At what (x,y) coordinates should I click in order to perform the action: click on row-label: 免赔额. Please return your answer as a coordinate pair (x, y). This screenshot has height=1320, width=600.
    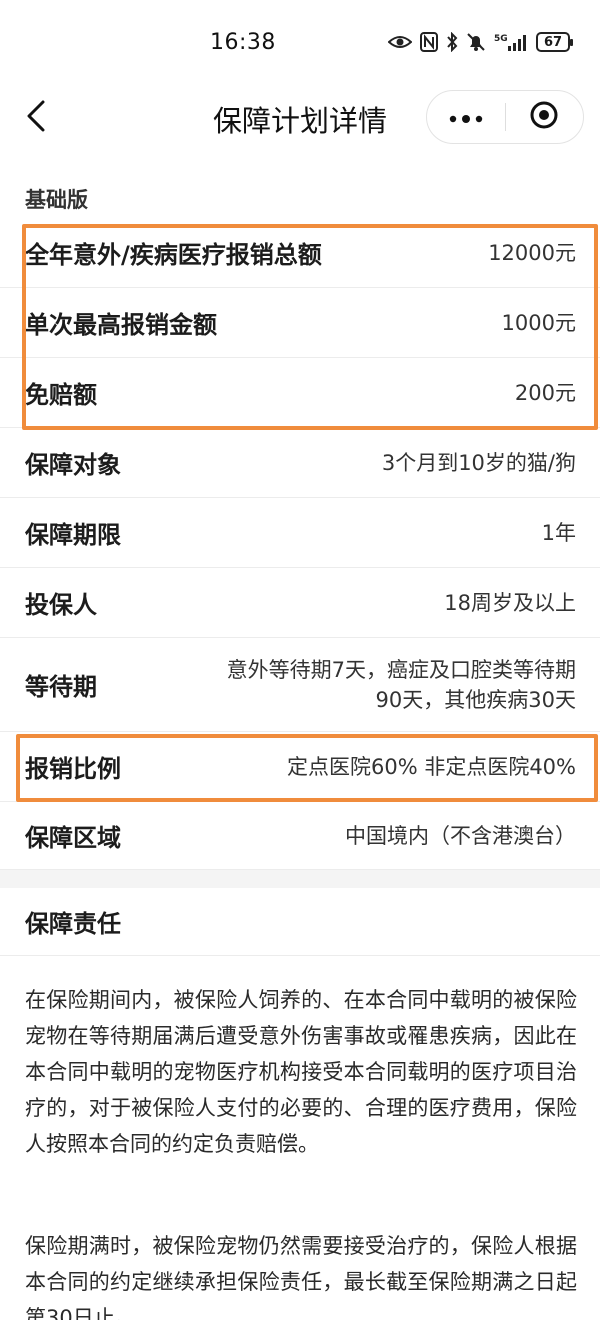
    Looking at the image, I should click on (61, 395).